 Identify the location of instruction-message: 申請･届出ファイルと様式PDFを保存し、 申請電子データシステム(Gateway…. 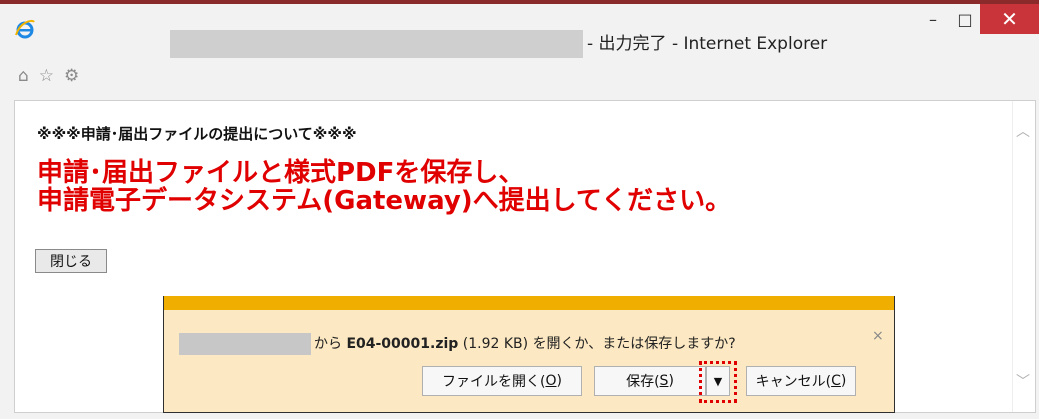
(384, 187).